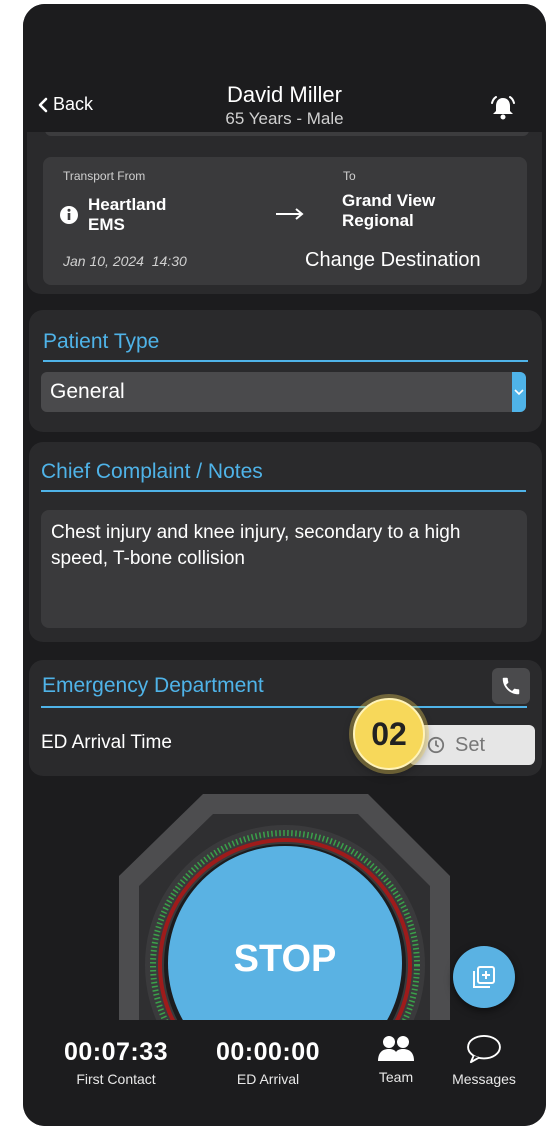 This screenshot has height=1126, width=552. What do you see at coordinates (484, 1049) in the screenshot?
I see `chat-bubble-icon` at bounding box center [484, 1049].